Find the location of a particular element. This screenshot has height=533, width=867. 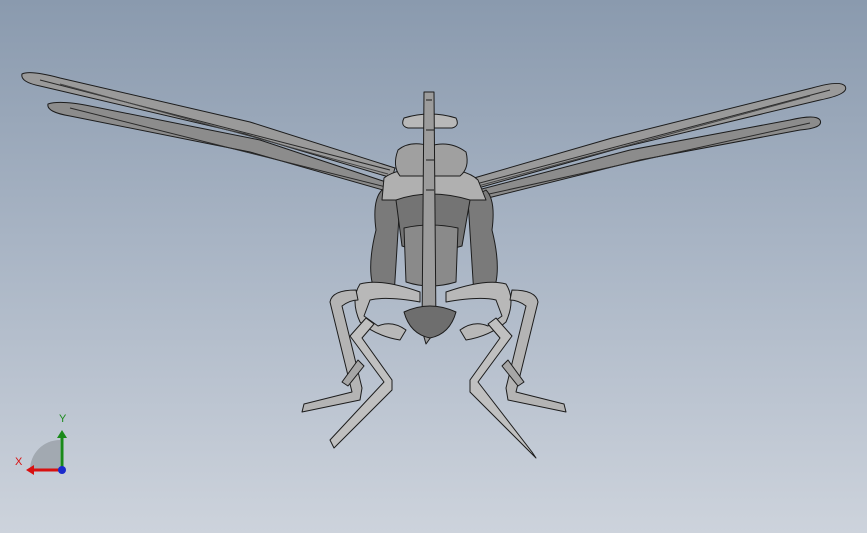

axis-triad is located at coordinates (46, 452).